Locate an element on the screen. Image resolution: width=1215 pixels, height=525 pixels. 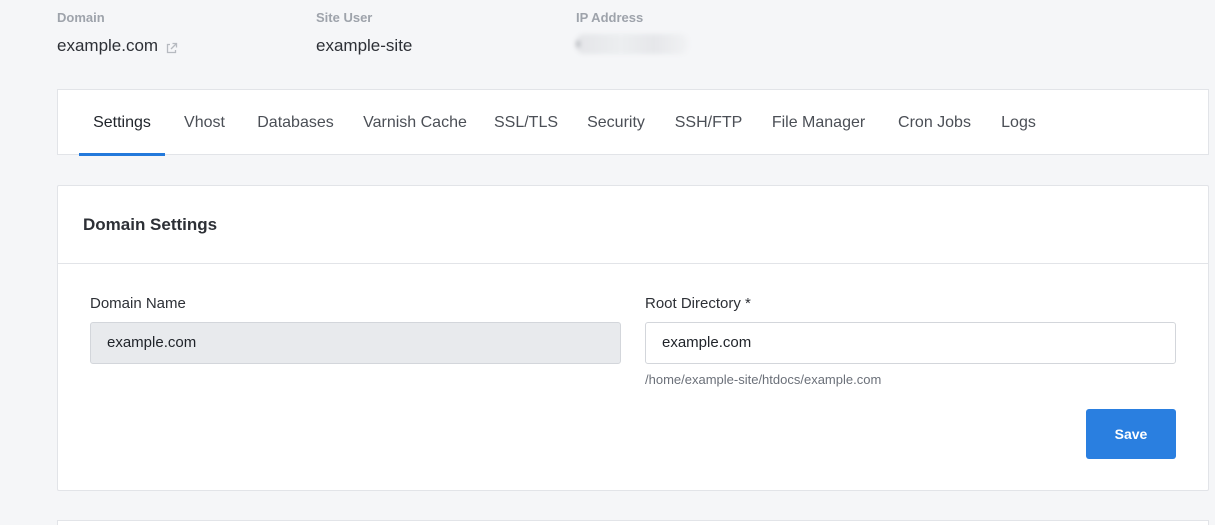
tab-databases: Databases is located at coordinates (295, 122).